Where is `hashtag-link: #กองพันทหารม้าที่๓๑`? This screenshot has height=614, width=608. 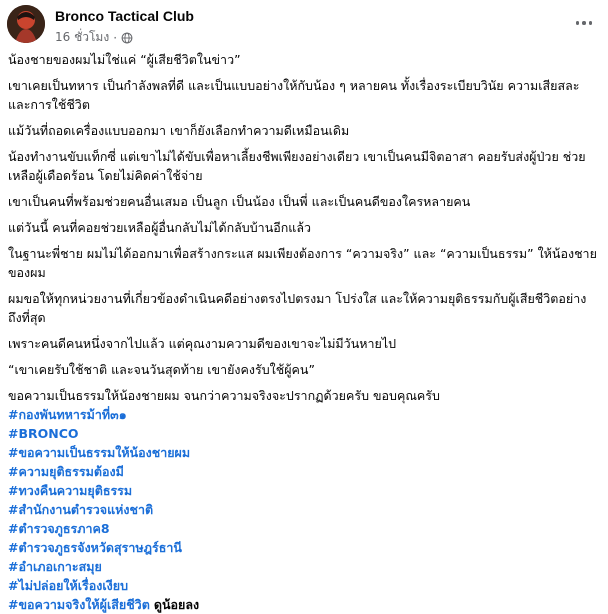 hashtag-link: #กองพันทหารม้าที่๓๑ is located at coordinates (303, 414).